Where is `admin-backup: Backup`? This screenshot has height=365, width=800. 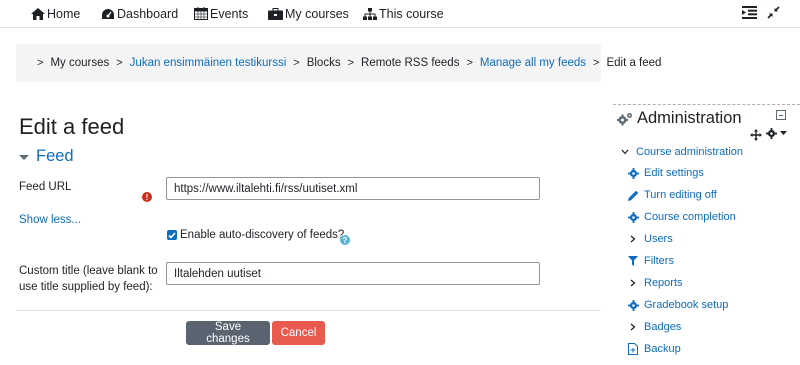
admin-backup: Backup is located at coordinates (654, 349).